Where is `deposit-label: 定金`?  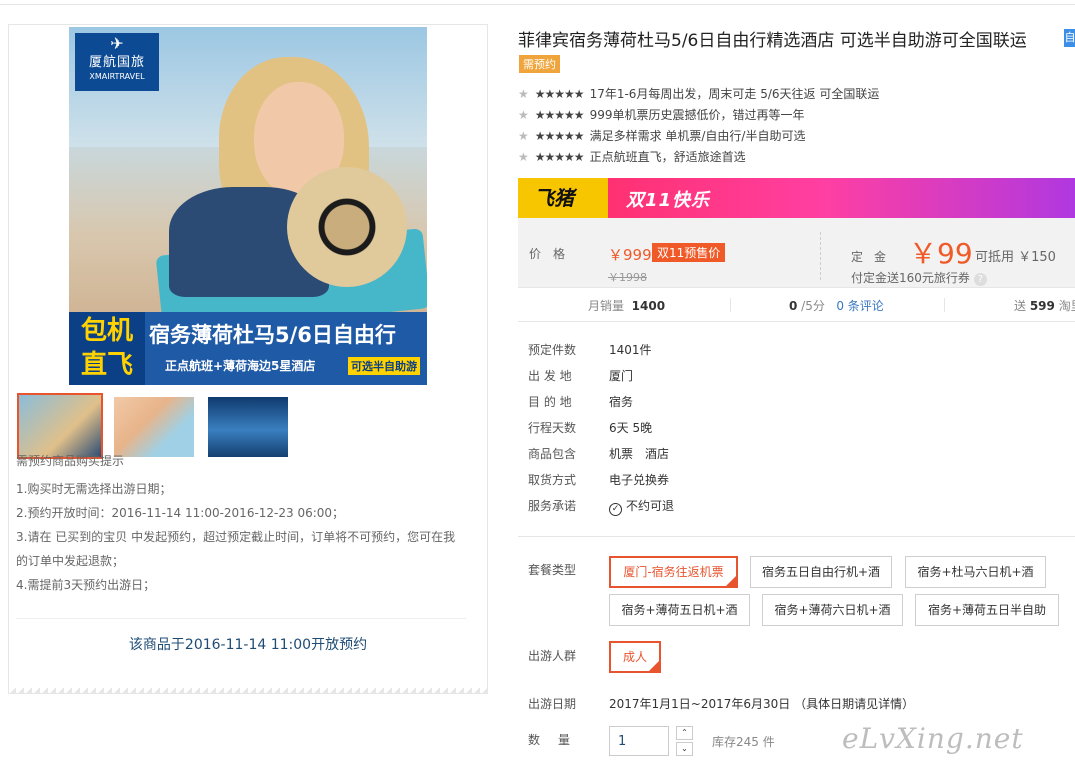 deposit-label: 定金 is located at coordinates (874, 257).